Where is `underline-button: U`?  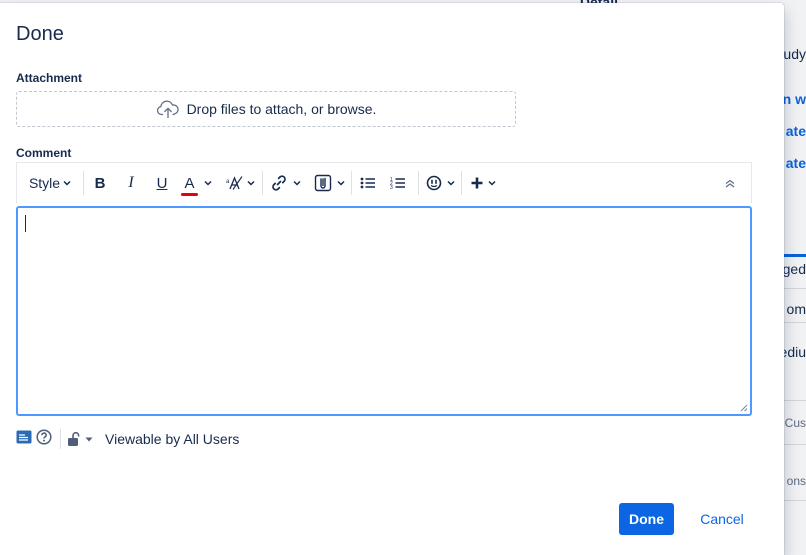
underline-button: U is located at coordinates (162, 183).